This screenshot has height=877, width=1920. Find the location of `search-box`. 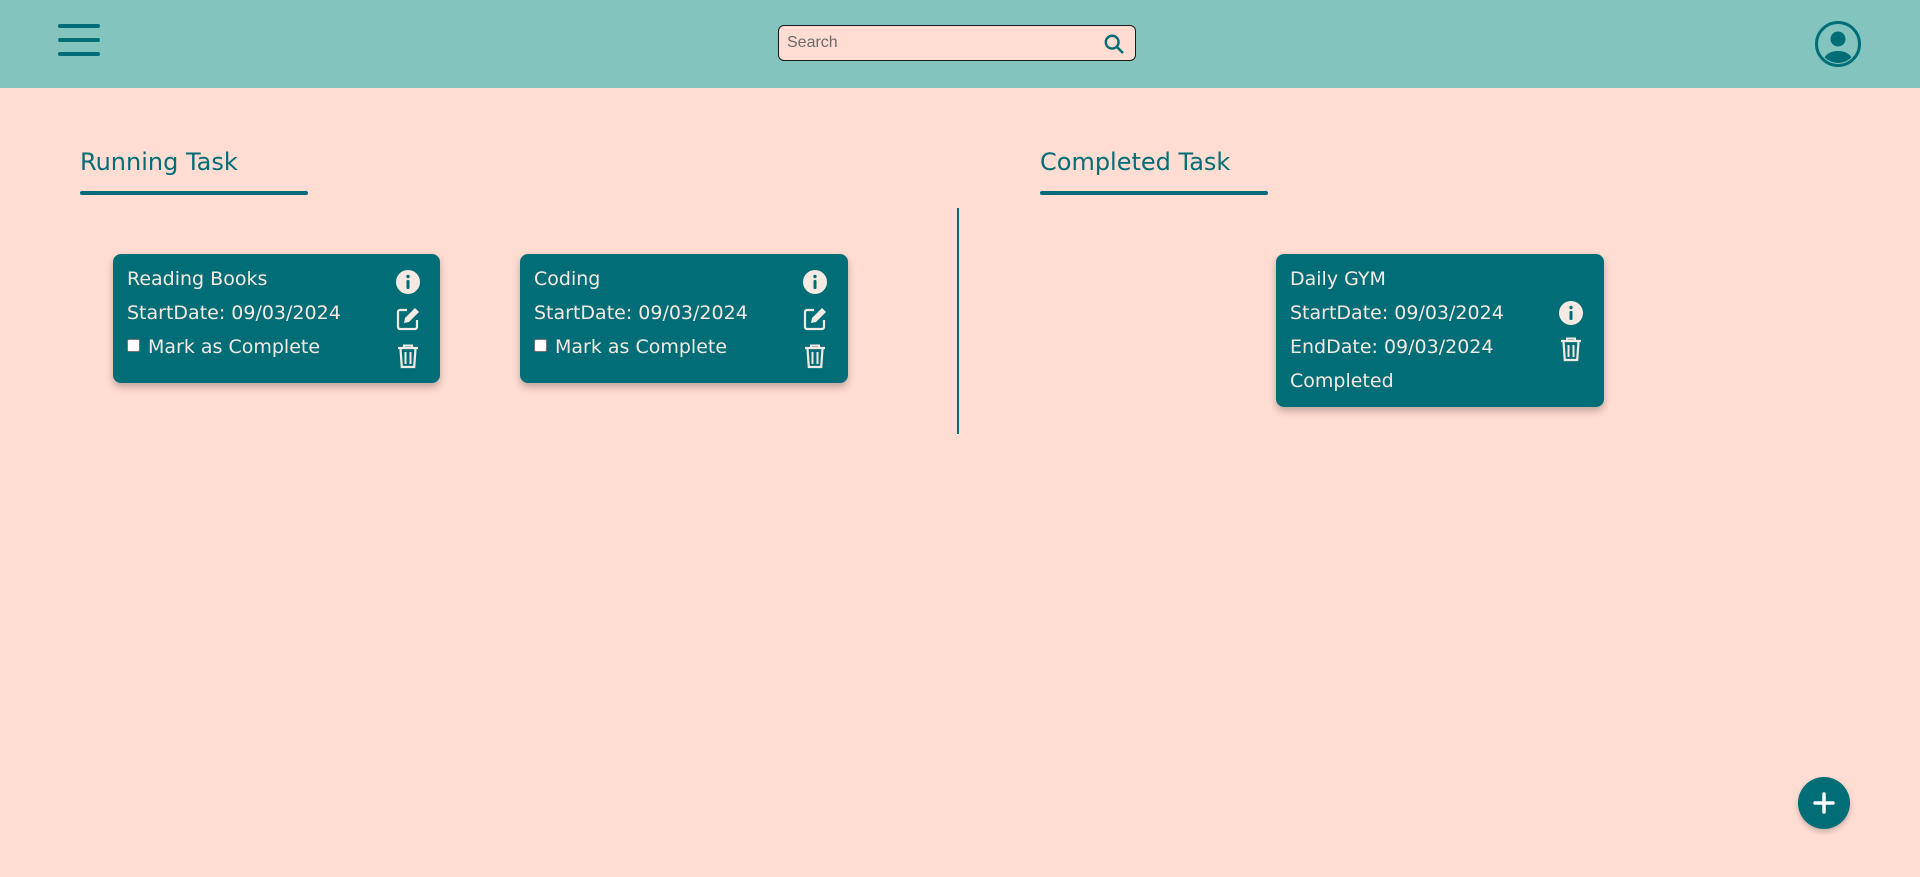

search-box is located at coordinates (957, 43).